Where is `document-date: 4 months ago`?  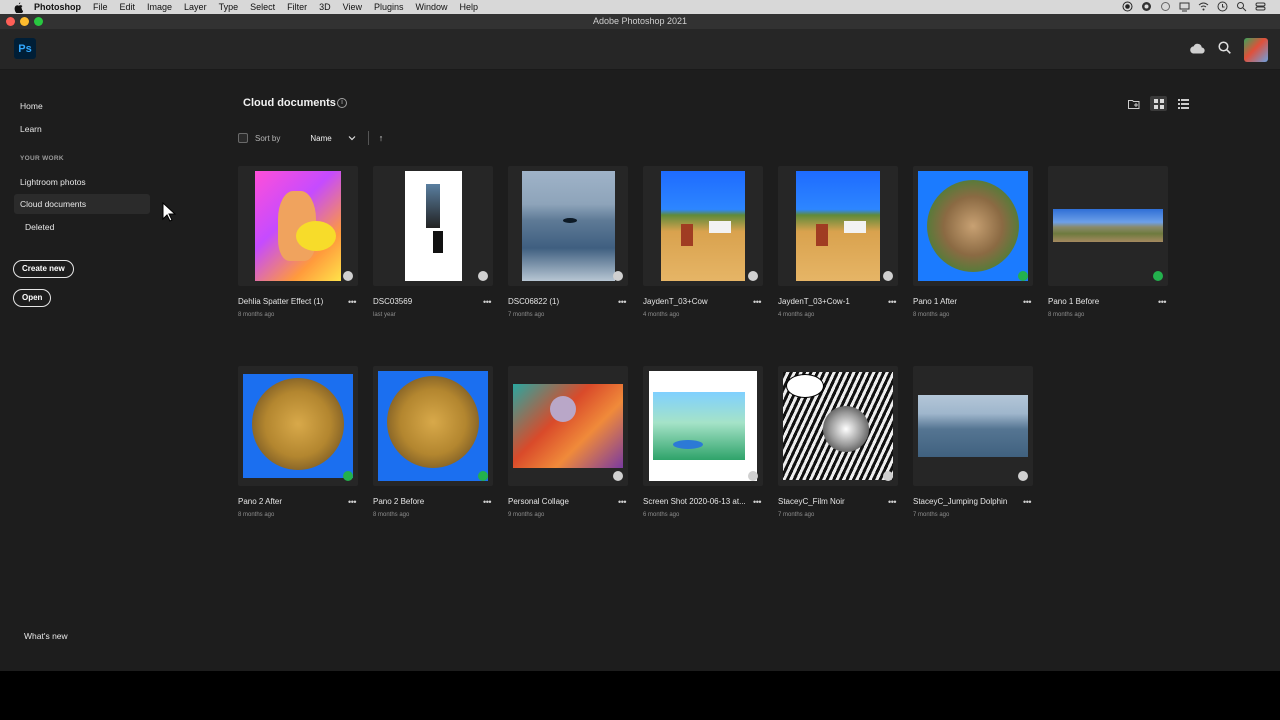
document-date: 4 months ago is located at coordinates (661, 315).